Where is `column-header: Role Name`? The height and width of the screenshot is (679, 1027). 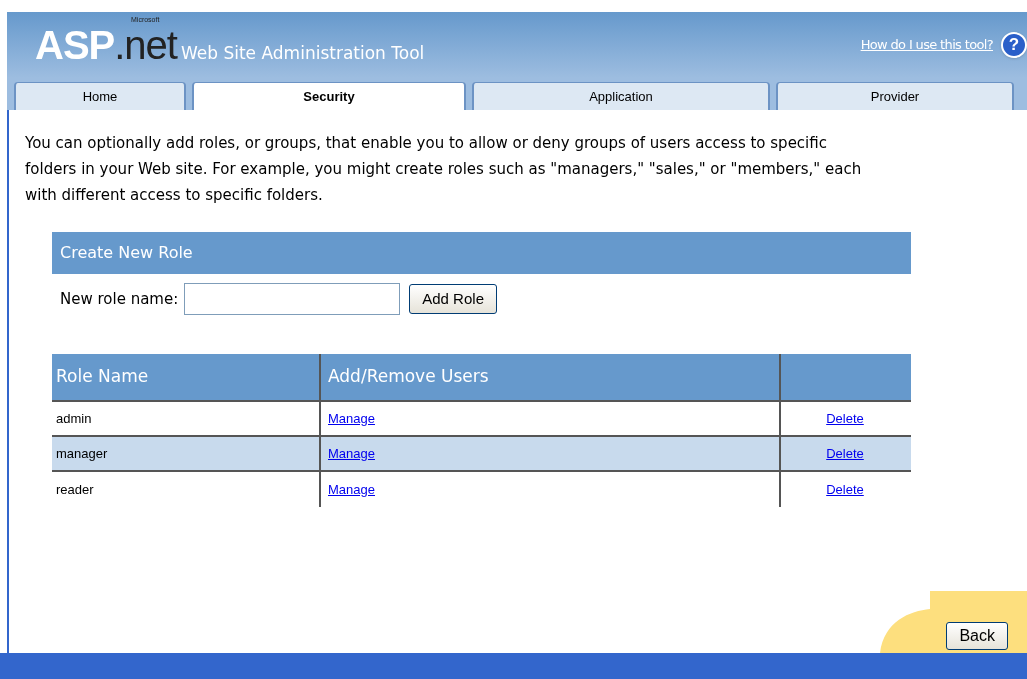
column-header: Role Name is located at coordinates (186, 377).